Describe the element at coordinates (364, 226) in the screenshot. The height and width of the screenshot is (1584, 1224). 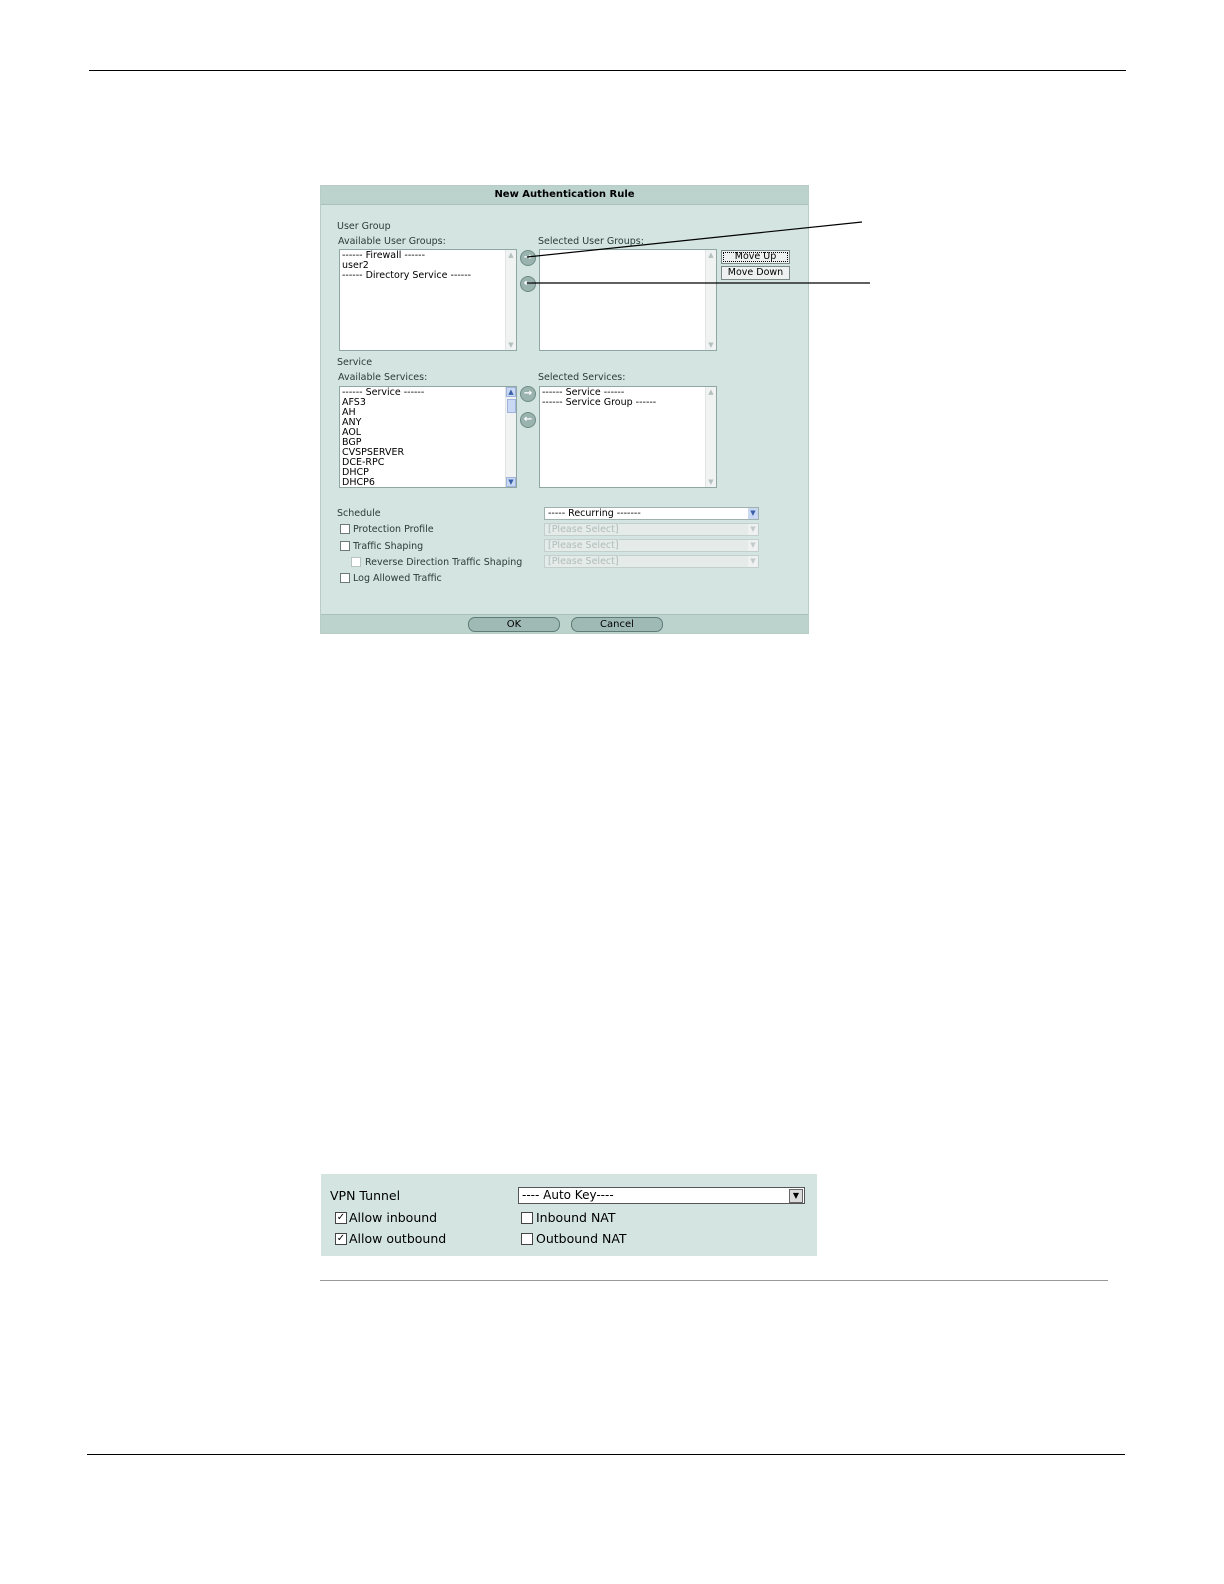
I see `user-group-heading: User Group` at that location.